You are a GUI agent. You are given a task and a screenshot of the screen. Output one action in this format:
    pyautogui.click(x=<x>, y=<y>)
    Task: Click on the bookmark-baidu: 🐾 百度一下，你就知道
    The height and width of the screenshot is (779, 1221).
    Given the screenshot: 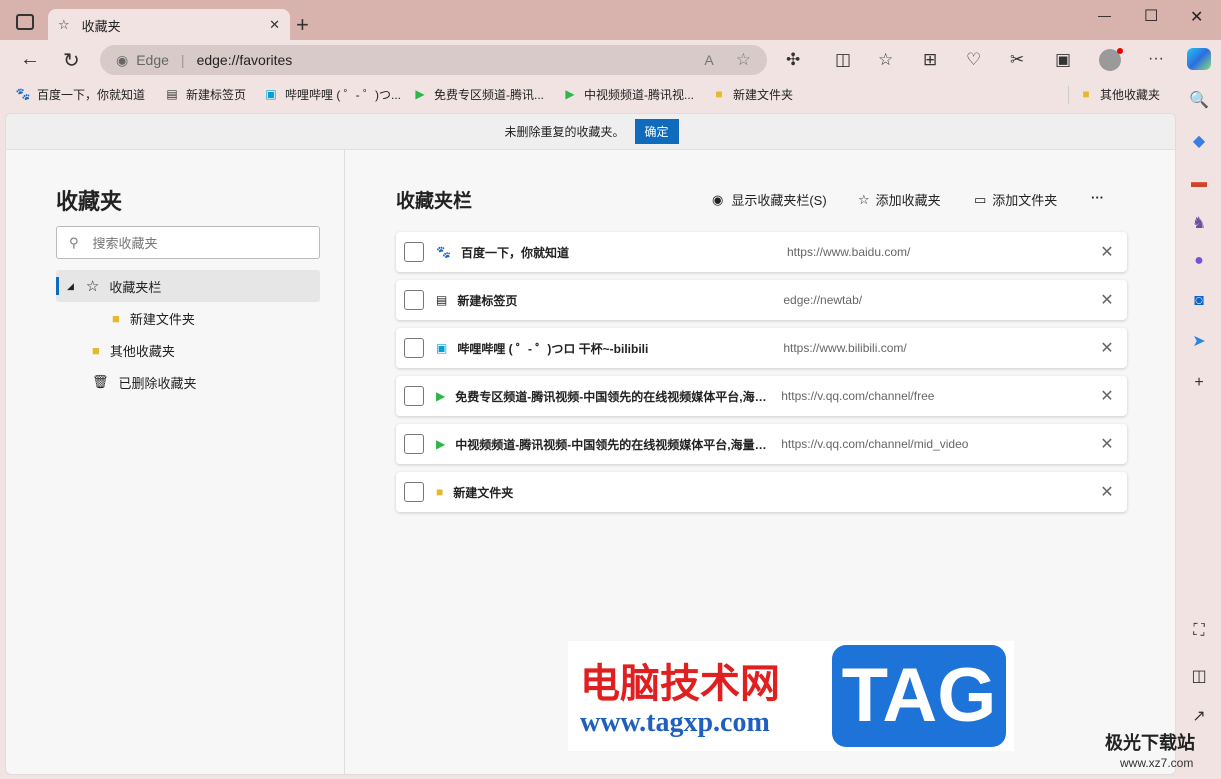 What is the action you would take?
    pyautogui.click(x=80, y=94)
    